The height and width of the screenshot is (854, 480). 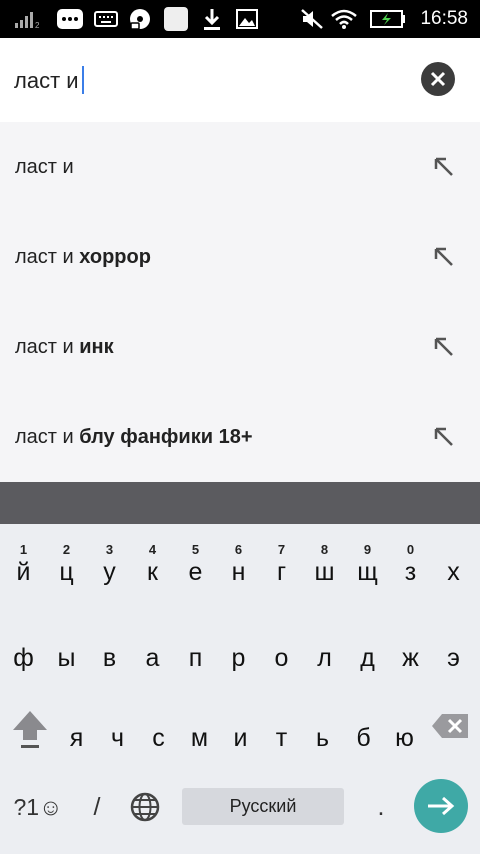 I want to click on key-с: с, so click(x=158, y=742).